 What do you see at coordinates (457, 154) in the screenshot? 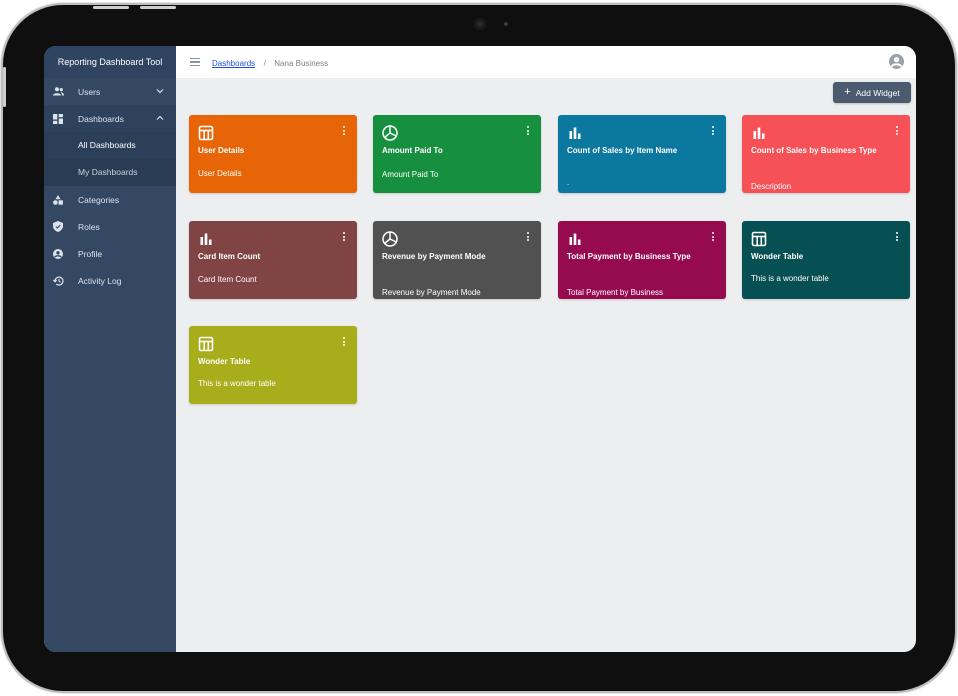
I see `widget-card: Amount Paid To Amount Paid To` at bounding box center [457, 154].